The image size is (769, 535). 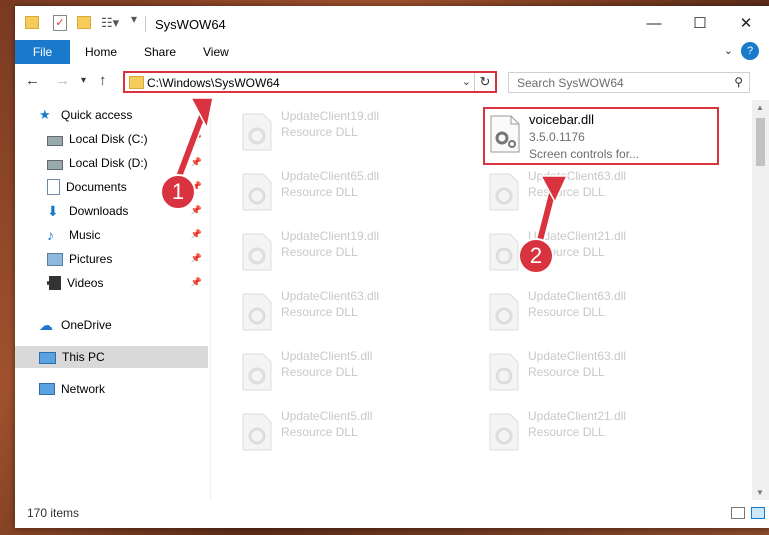 I want to click on minimize-button: —, so click(x=654, y=23).